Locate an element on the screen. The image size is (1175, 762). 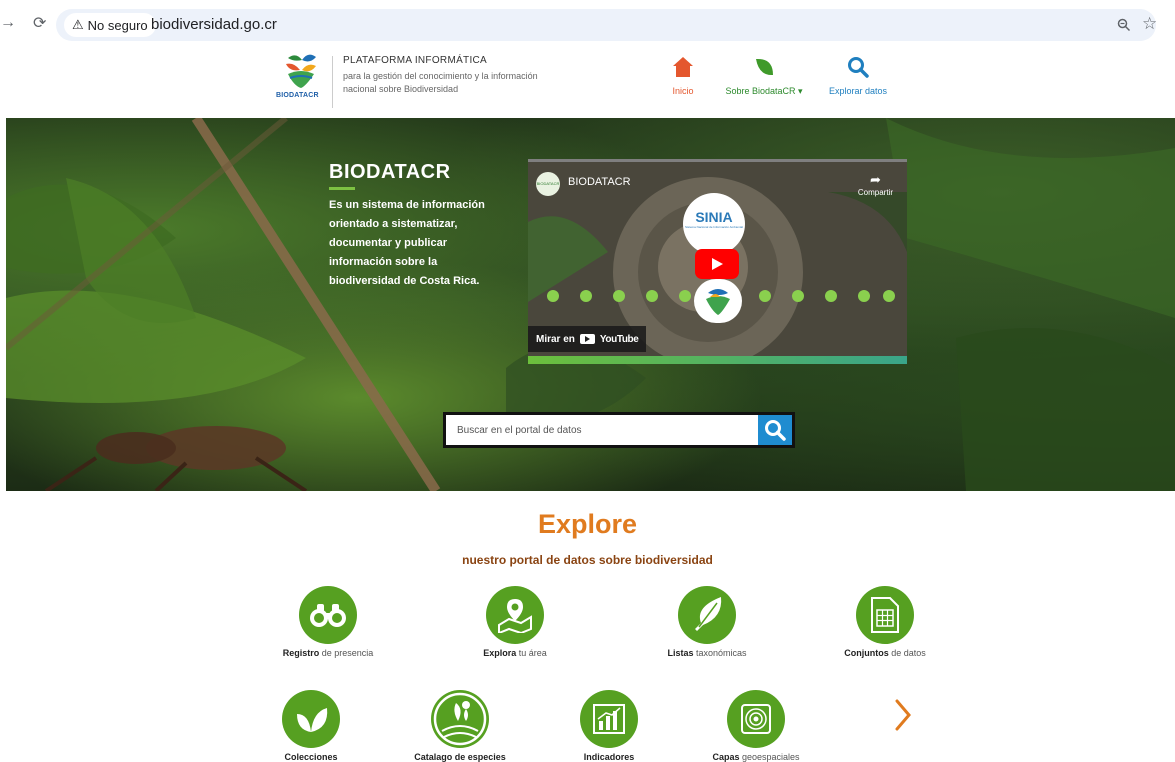
tile-caption-bold: Capas is located at coordinates (726, 757).